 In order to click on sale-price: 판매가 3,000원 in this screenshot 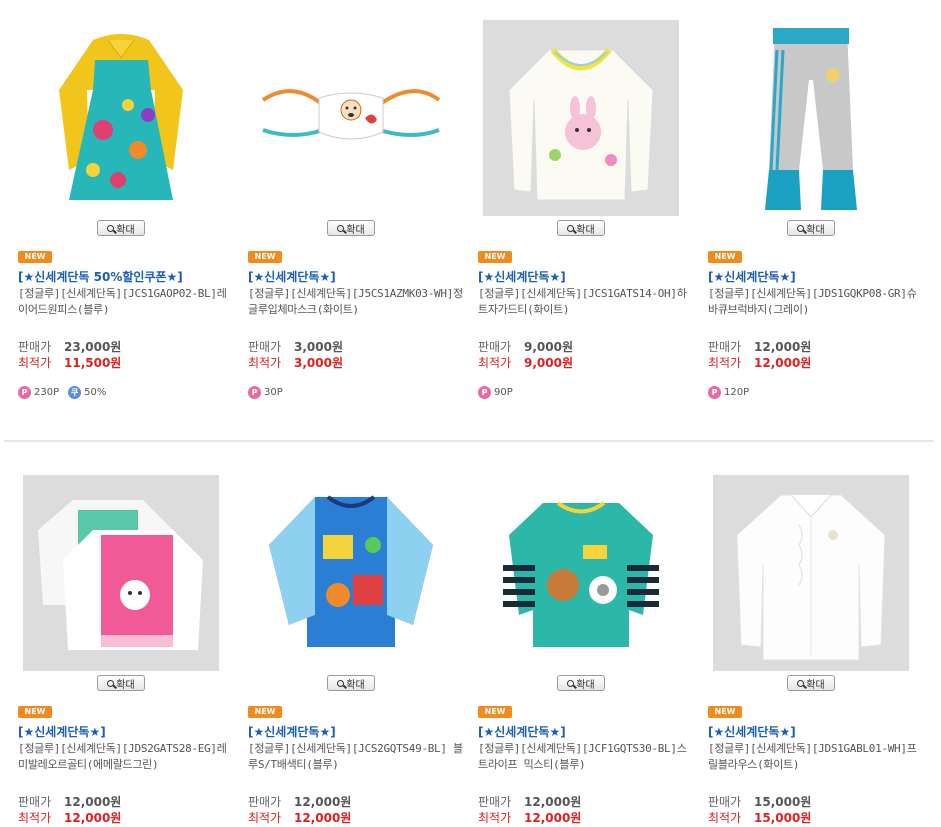, I will do `click(295, 347)`.